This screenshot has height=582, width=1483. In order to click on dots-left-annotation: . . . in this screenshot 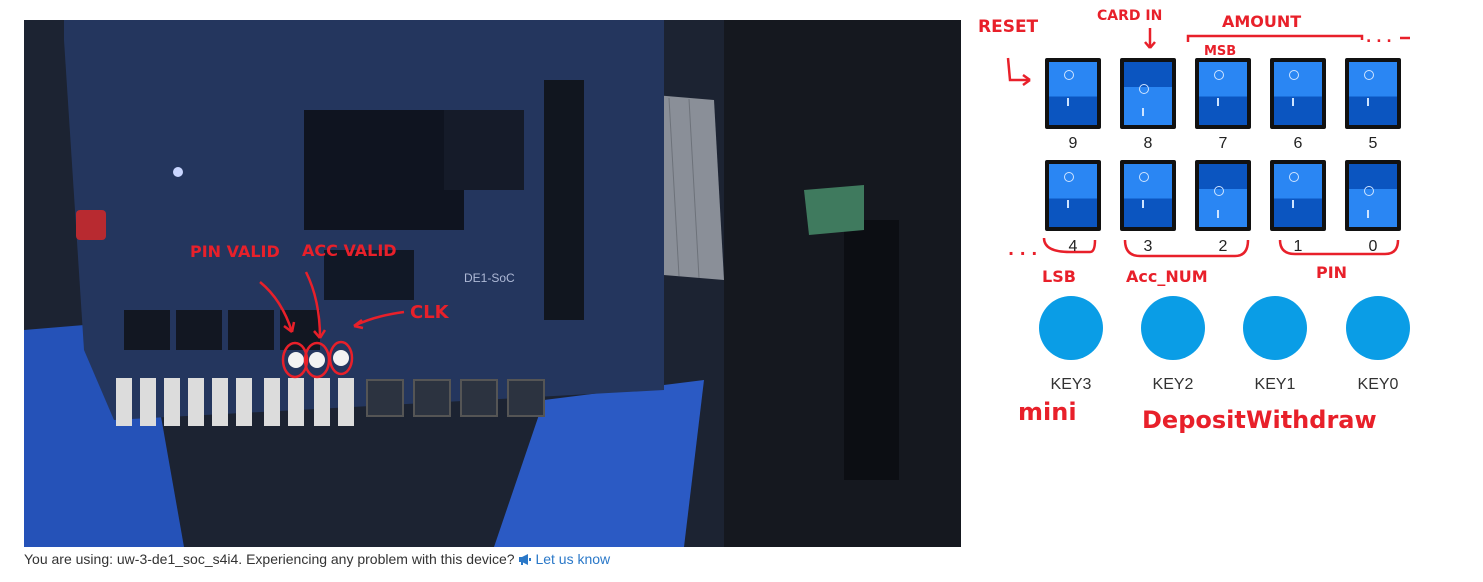, I will do `click(1022, 249)`.